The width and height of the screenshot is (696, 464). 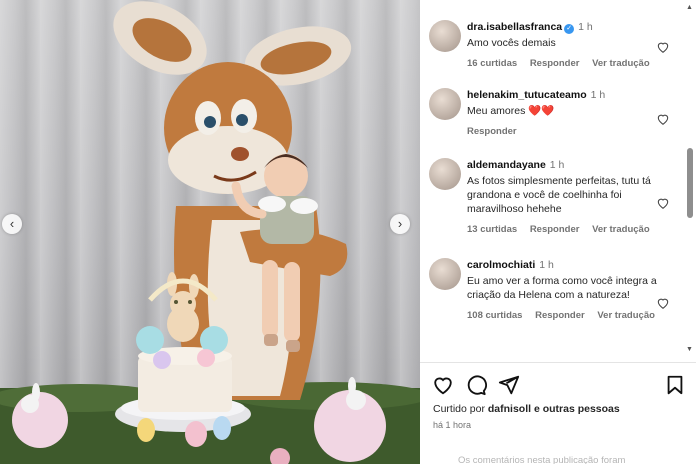 What do you see at coordinates (575, 409) in the screenshot?
I see `liked-suffix: e outras pessoas` at bounding box center [575, 409].